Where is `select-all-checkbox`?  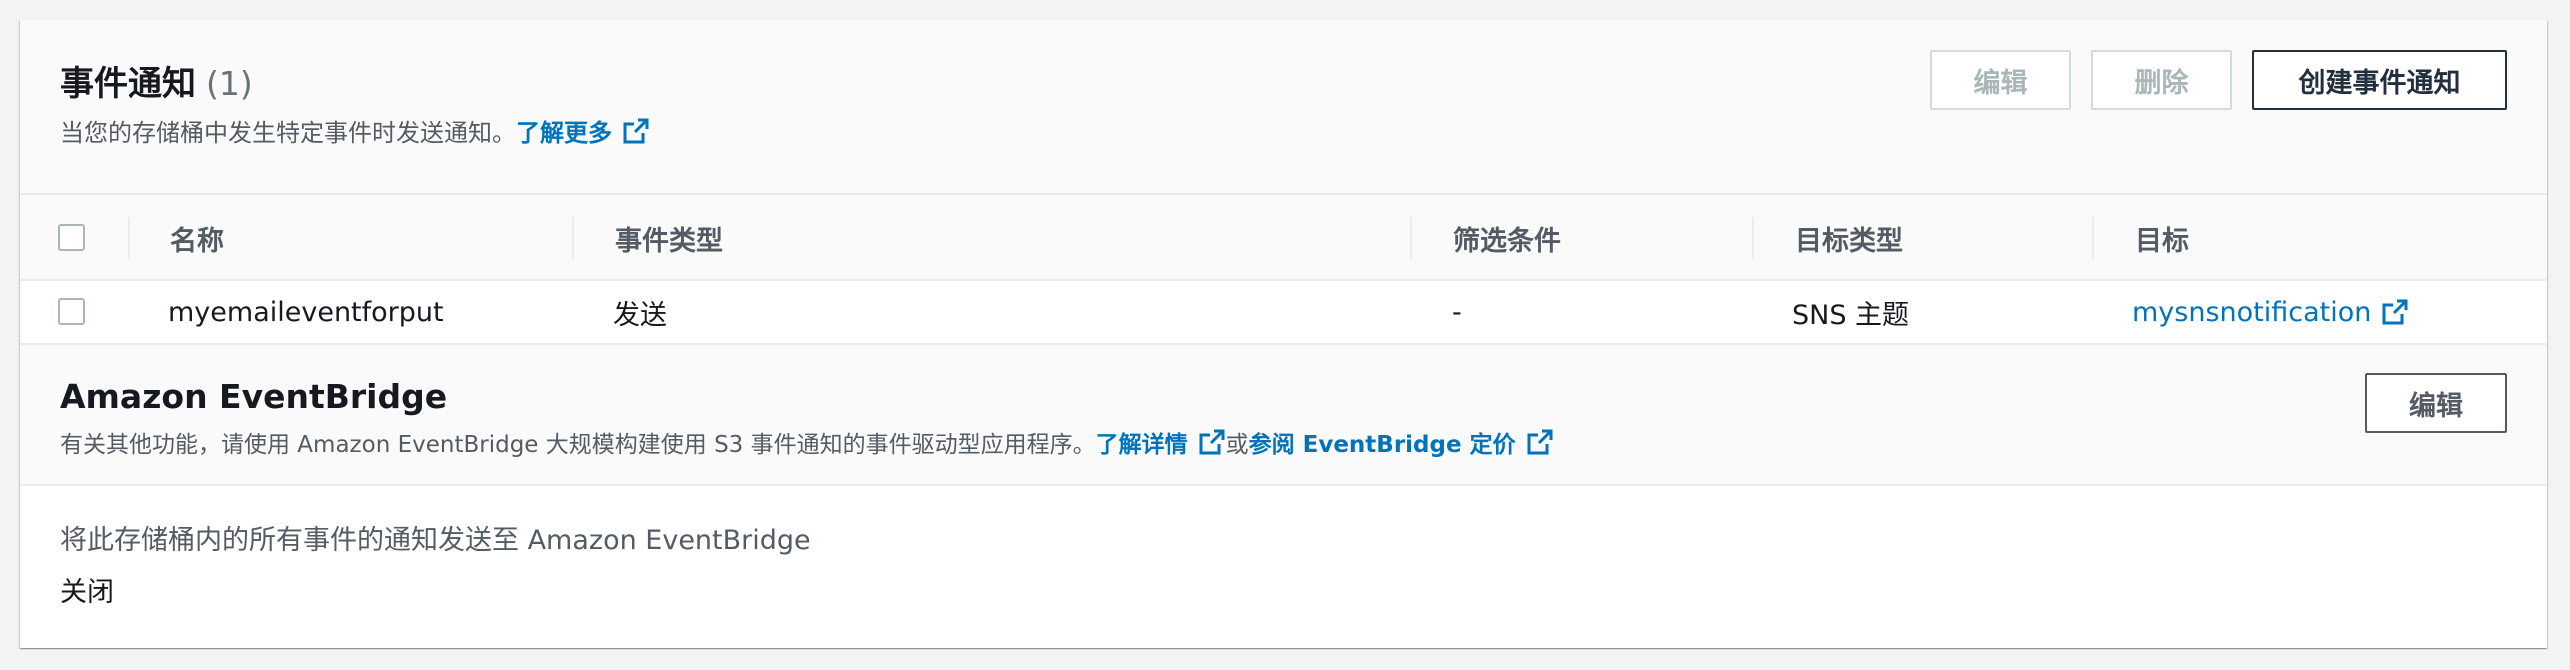 select-all-checkbox is located at coordinates (71, 237).